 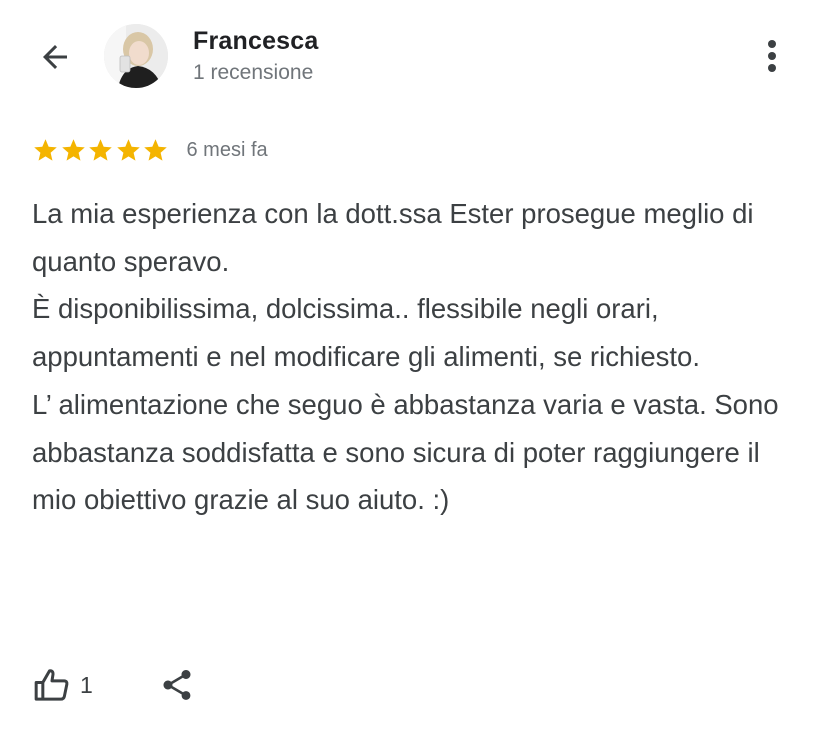 I want to click on share-icon, so click(x=177, y=685).